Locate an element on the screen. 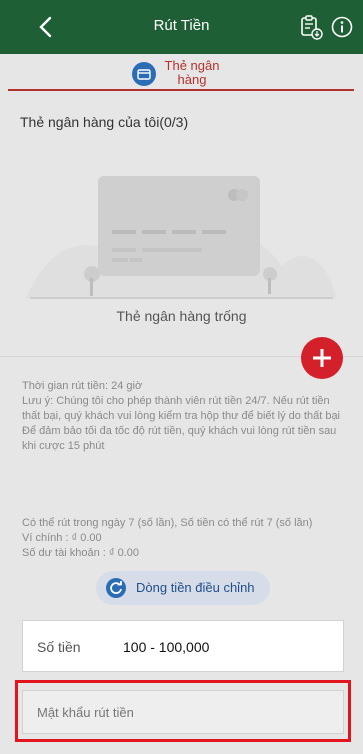 This screenshot has width=363, height=754. add-card-button is located at coordinates (322, 358).